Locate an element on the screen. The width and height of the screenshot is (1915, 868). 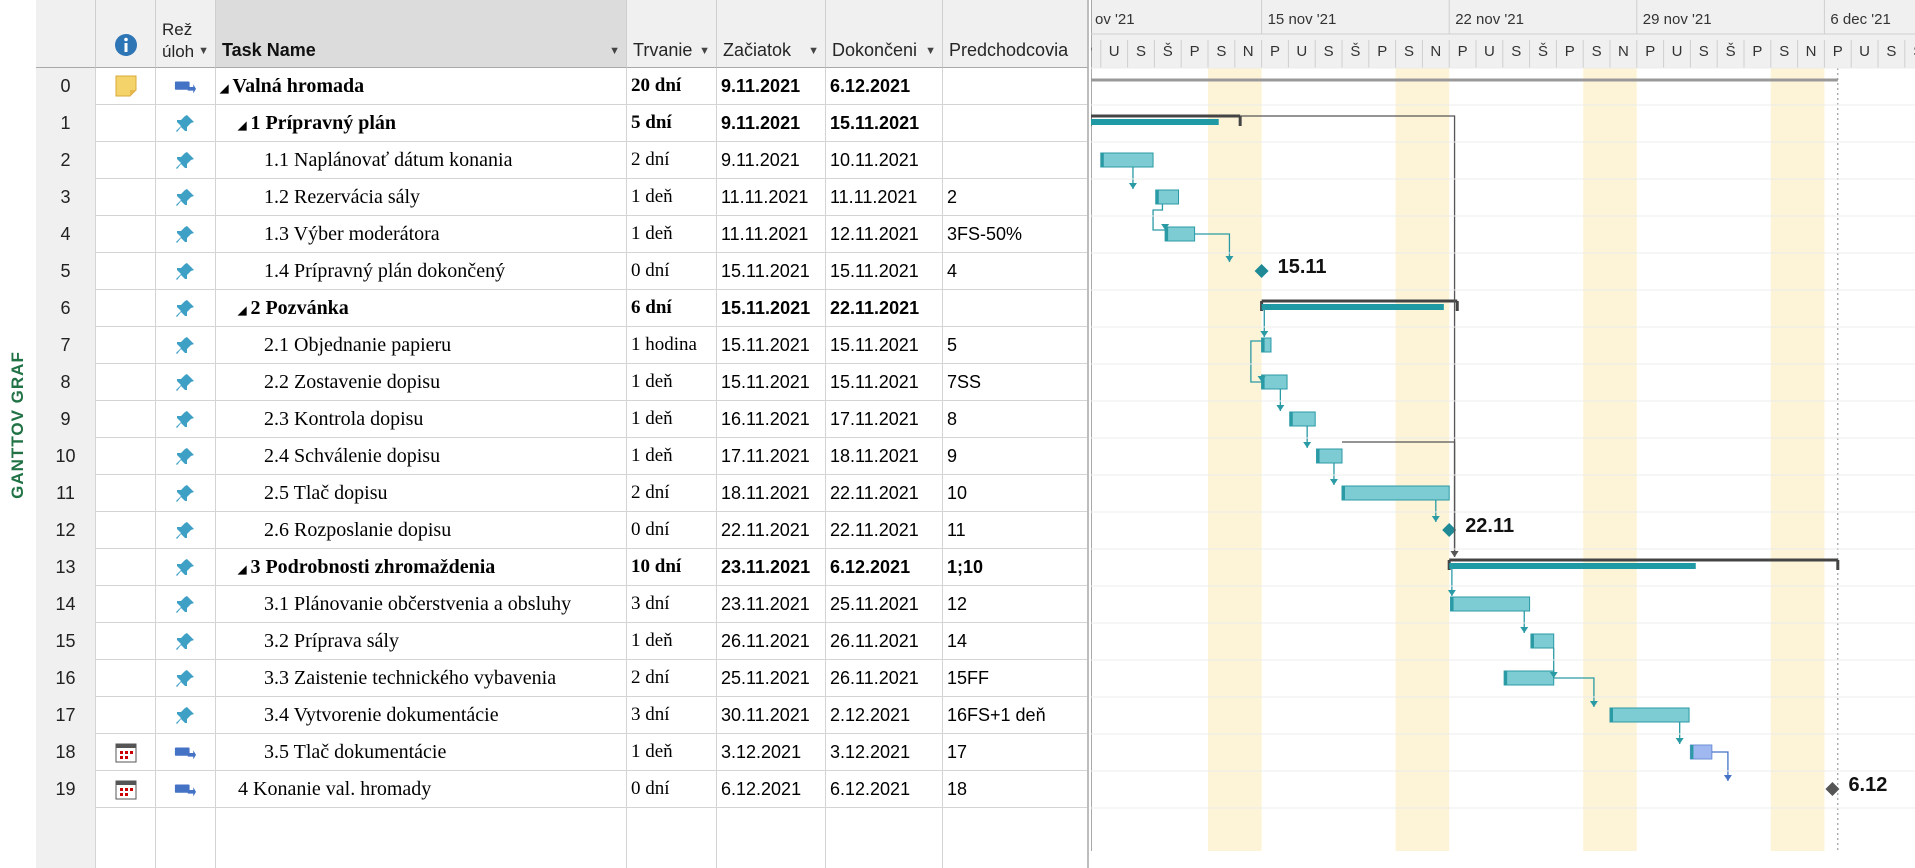
predecessors-cell: 7SS is located at coordinates (1016, 382).